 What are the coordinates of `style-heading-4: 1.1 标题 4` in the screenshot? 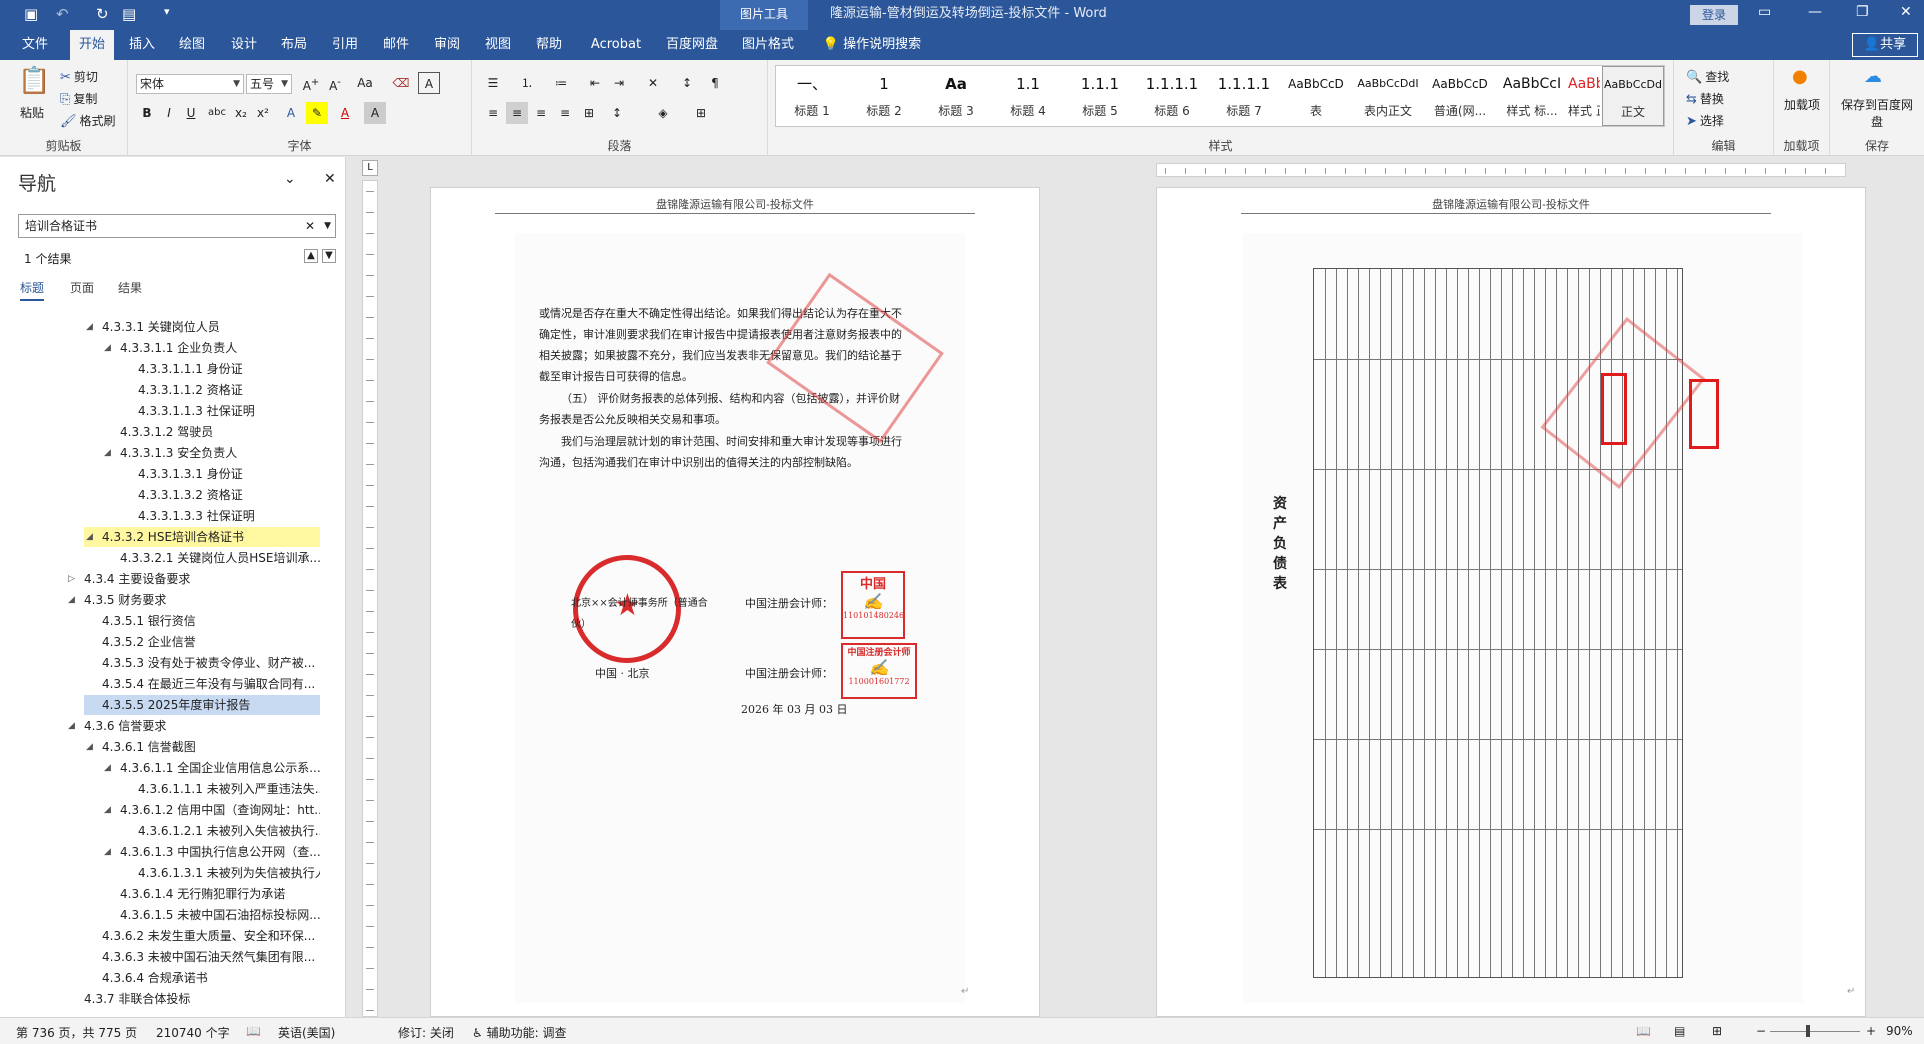 It's located at (1028, 96).